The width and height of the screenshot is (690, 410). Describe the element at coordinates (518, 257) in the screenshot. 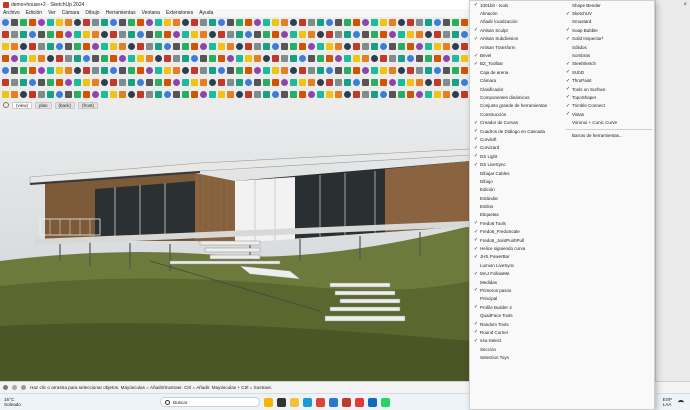

I see `menu-item: ✓ JHS PowerBar` at that location.